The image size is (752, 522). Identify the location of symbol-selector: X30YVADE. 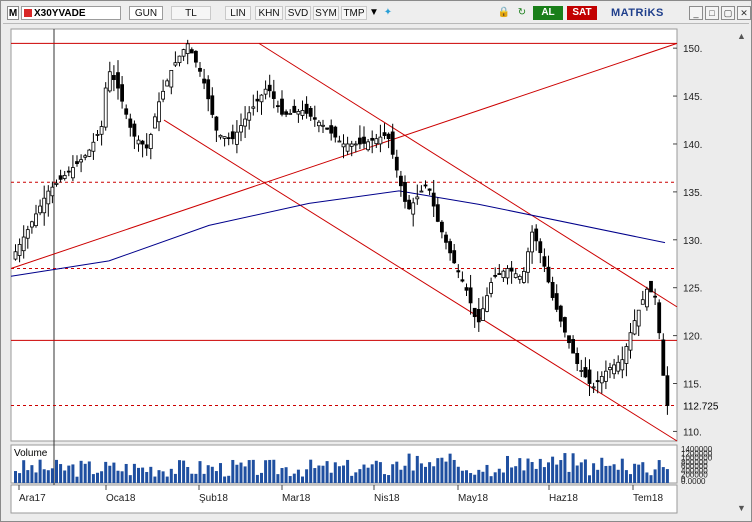
(71, 13).